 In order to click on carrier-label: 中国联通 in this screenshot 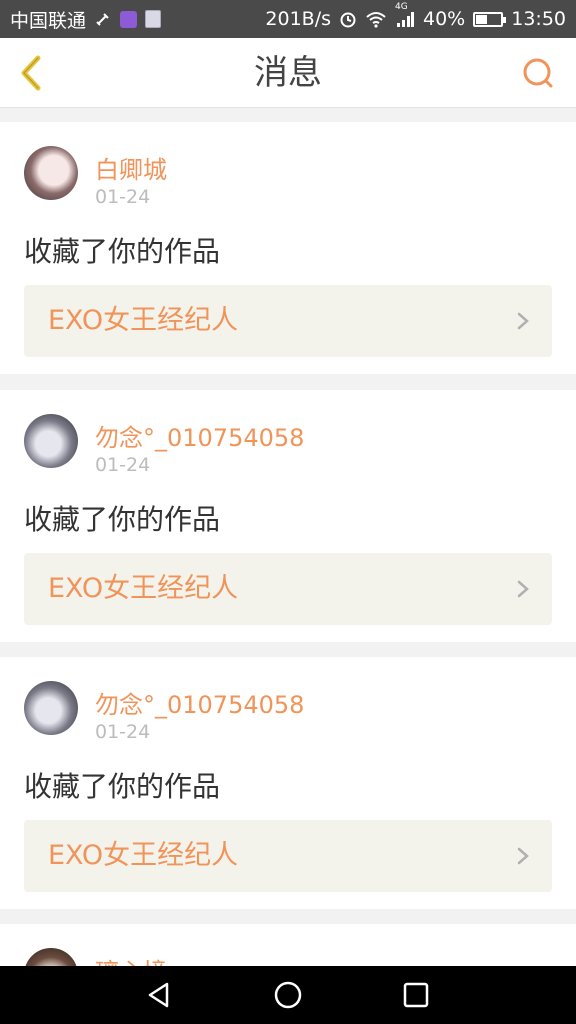, I will do `click(48, 20)`.